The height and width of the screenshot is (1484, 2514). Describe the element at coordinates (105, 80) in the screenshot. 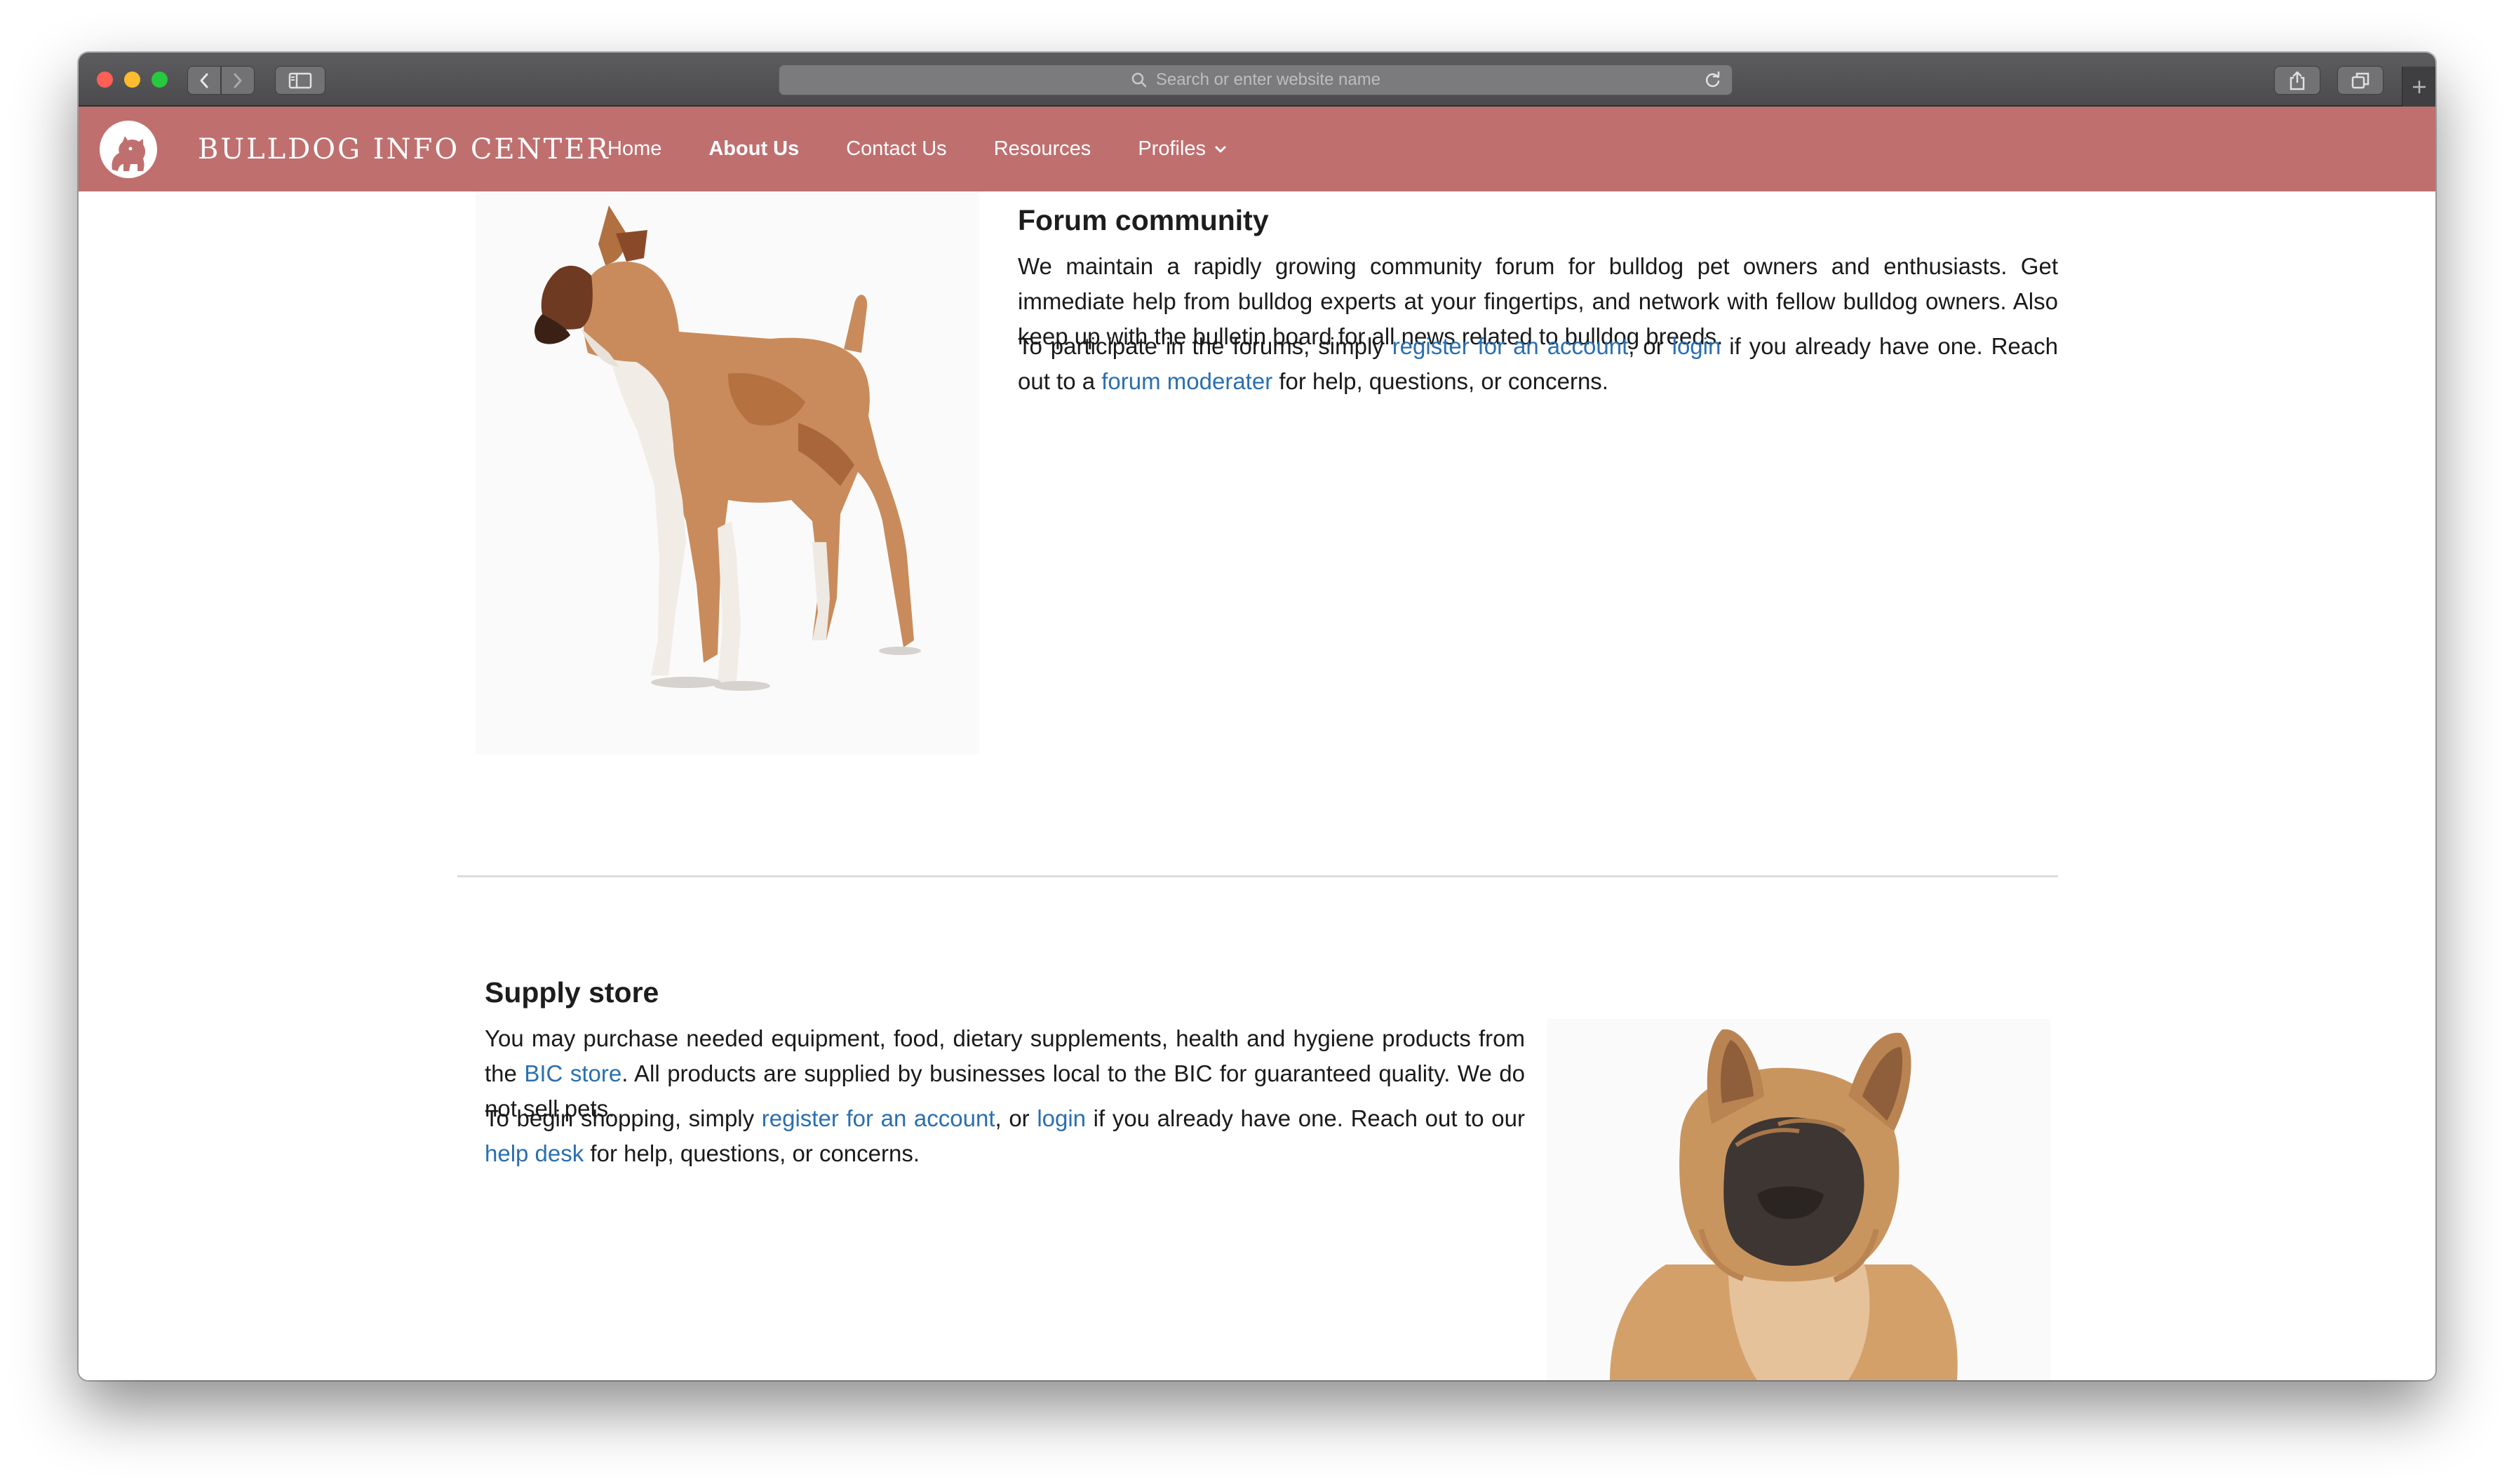

I see `close-window-button` at that location.